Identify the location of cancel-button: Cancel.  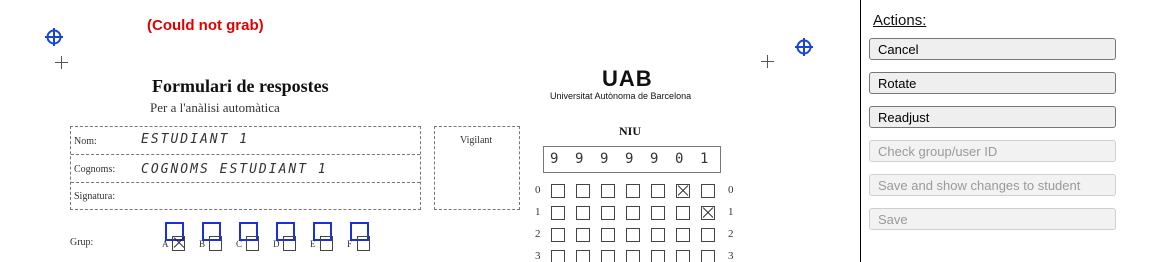
(992, 49).